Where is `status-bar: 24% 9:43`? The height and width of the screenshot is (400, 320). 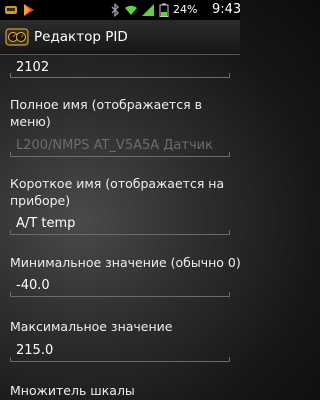
status-bar: 24% 9:43 is located at coordinates (121, 10).